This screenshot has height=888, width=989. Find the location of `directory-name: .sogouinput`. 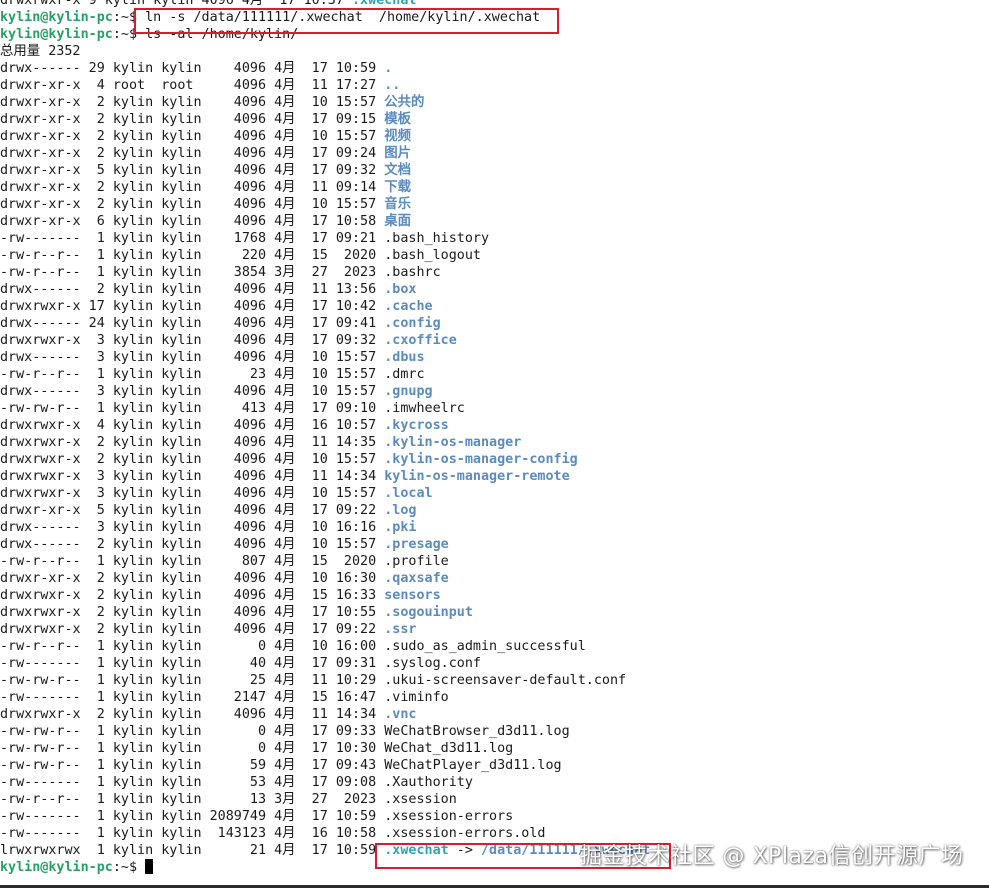

directory-name: .sogouinput is located at coordinates (428, 612).